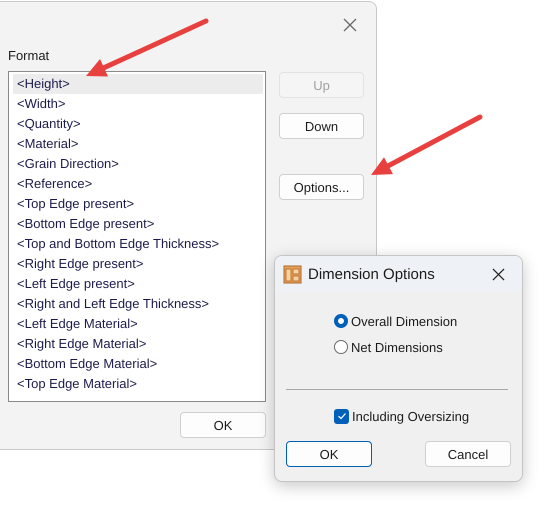 The height and width of the screenshot is (518, 552). What do you see at coordinates (138, 244) in the screenshot?
I see `list-item: <Top and Bottom Edge Thickness>` at bounding box center [138, 244].